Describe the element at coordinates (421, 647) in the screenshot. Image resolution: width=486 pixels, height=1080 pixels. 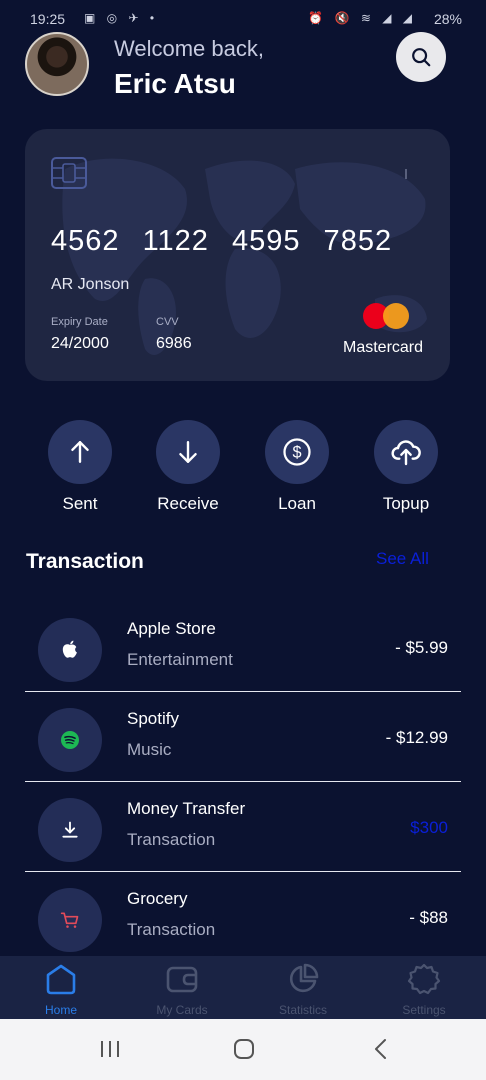
I see `transaction-amount: - $5.99` at that location.